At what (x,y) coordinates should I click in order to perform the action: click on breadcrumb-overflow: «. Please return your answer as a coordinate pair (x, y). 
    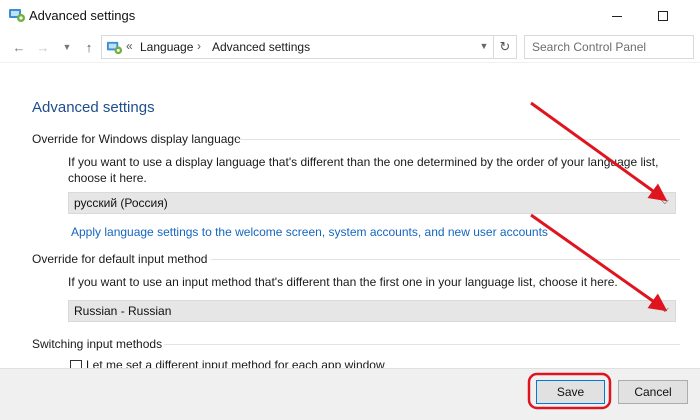
    Looking at the image, I should click on (129, 46).